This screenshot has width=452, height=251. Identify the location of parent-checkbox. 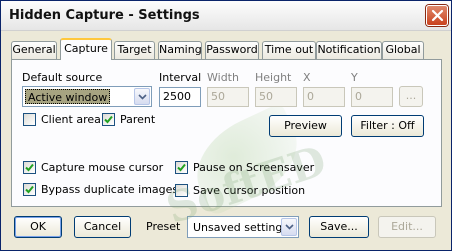
(108, 119).